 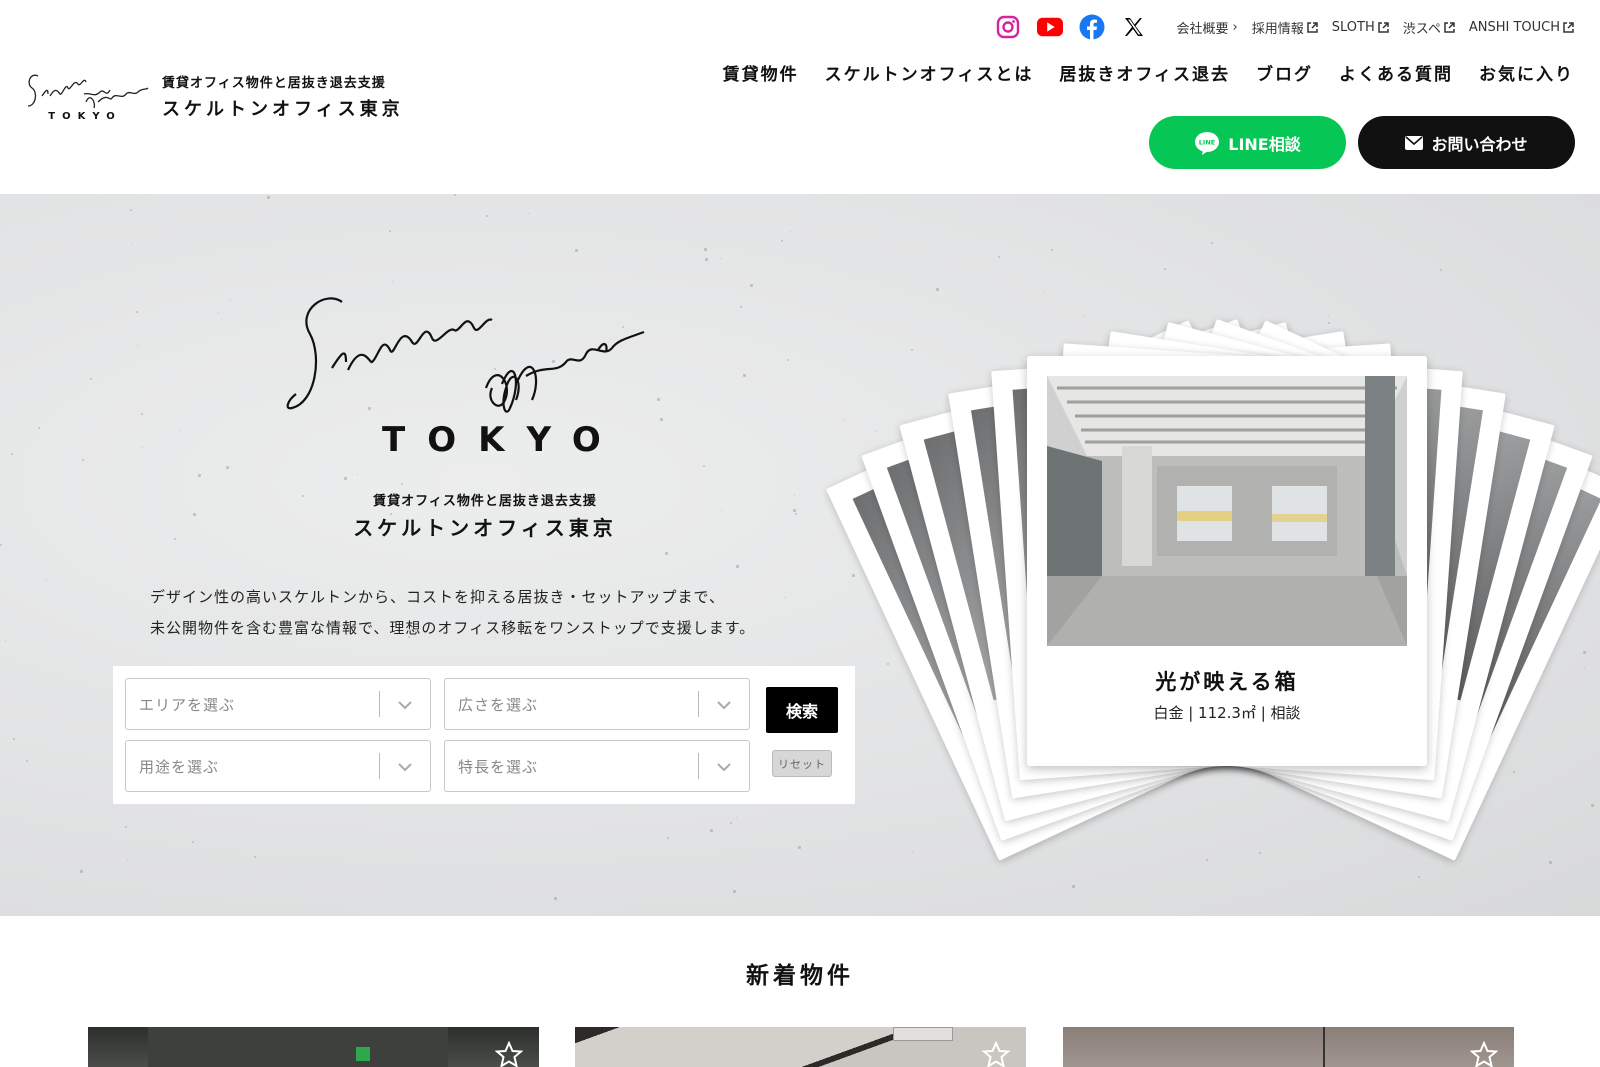 I want to click on nav-rental: 賃貸物件, so click(x=761, y=72).